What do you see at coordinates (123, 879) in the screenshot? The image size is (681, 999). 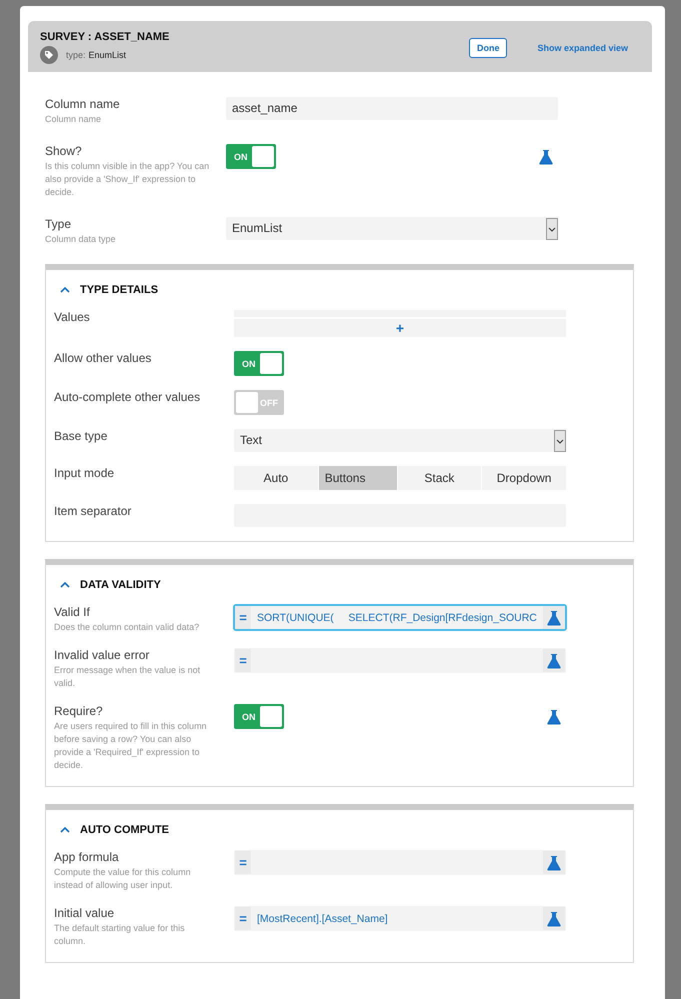 I see `field-hint: Compute the value for this column instead of allowing user input.` at bounding box center [123, 879].